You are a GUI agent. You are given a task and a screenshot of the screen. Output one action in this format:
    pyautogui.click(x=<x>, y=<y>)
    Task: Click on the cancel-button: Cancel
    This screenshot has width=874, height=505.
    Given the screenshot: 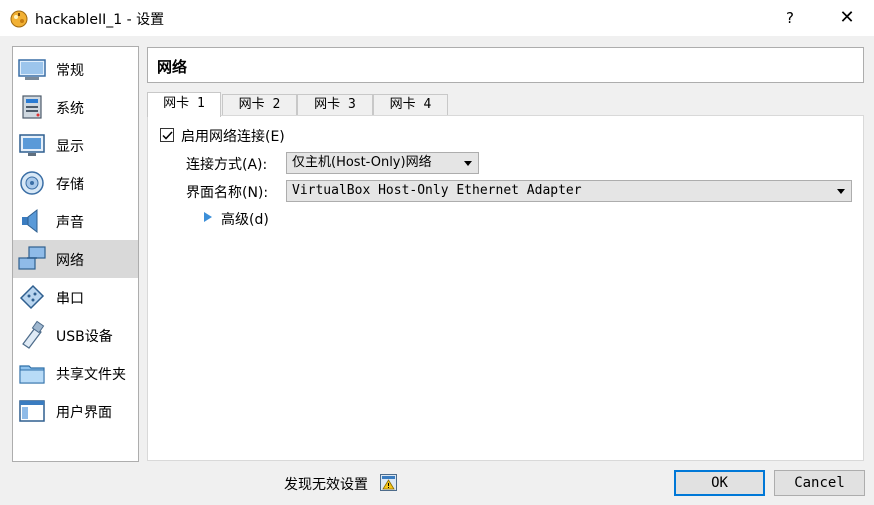 What is the action you would take?
    pyautogui.click(x=819, y=483)
    